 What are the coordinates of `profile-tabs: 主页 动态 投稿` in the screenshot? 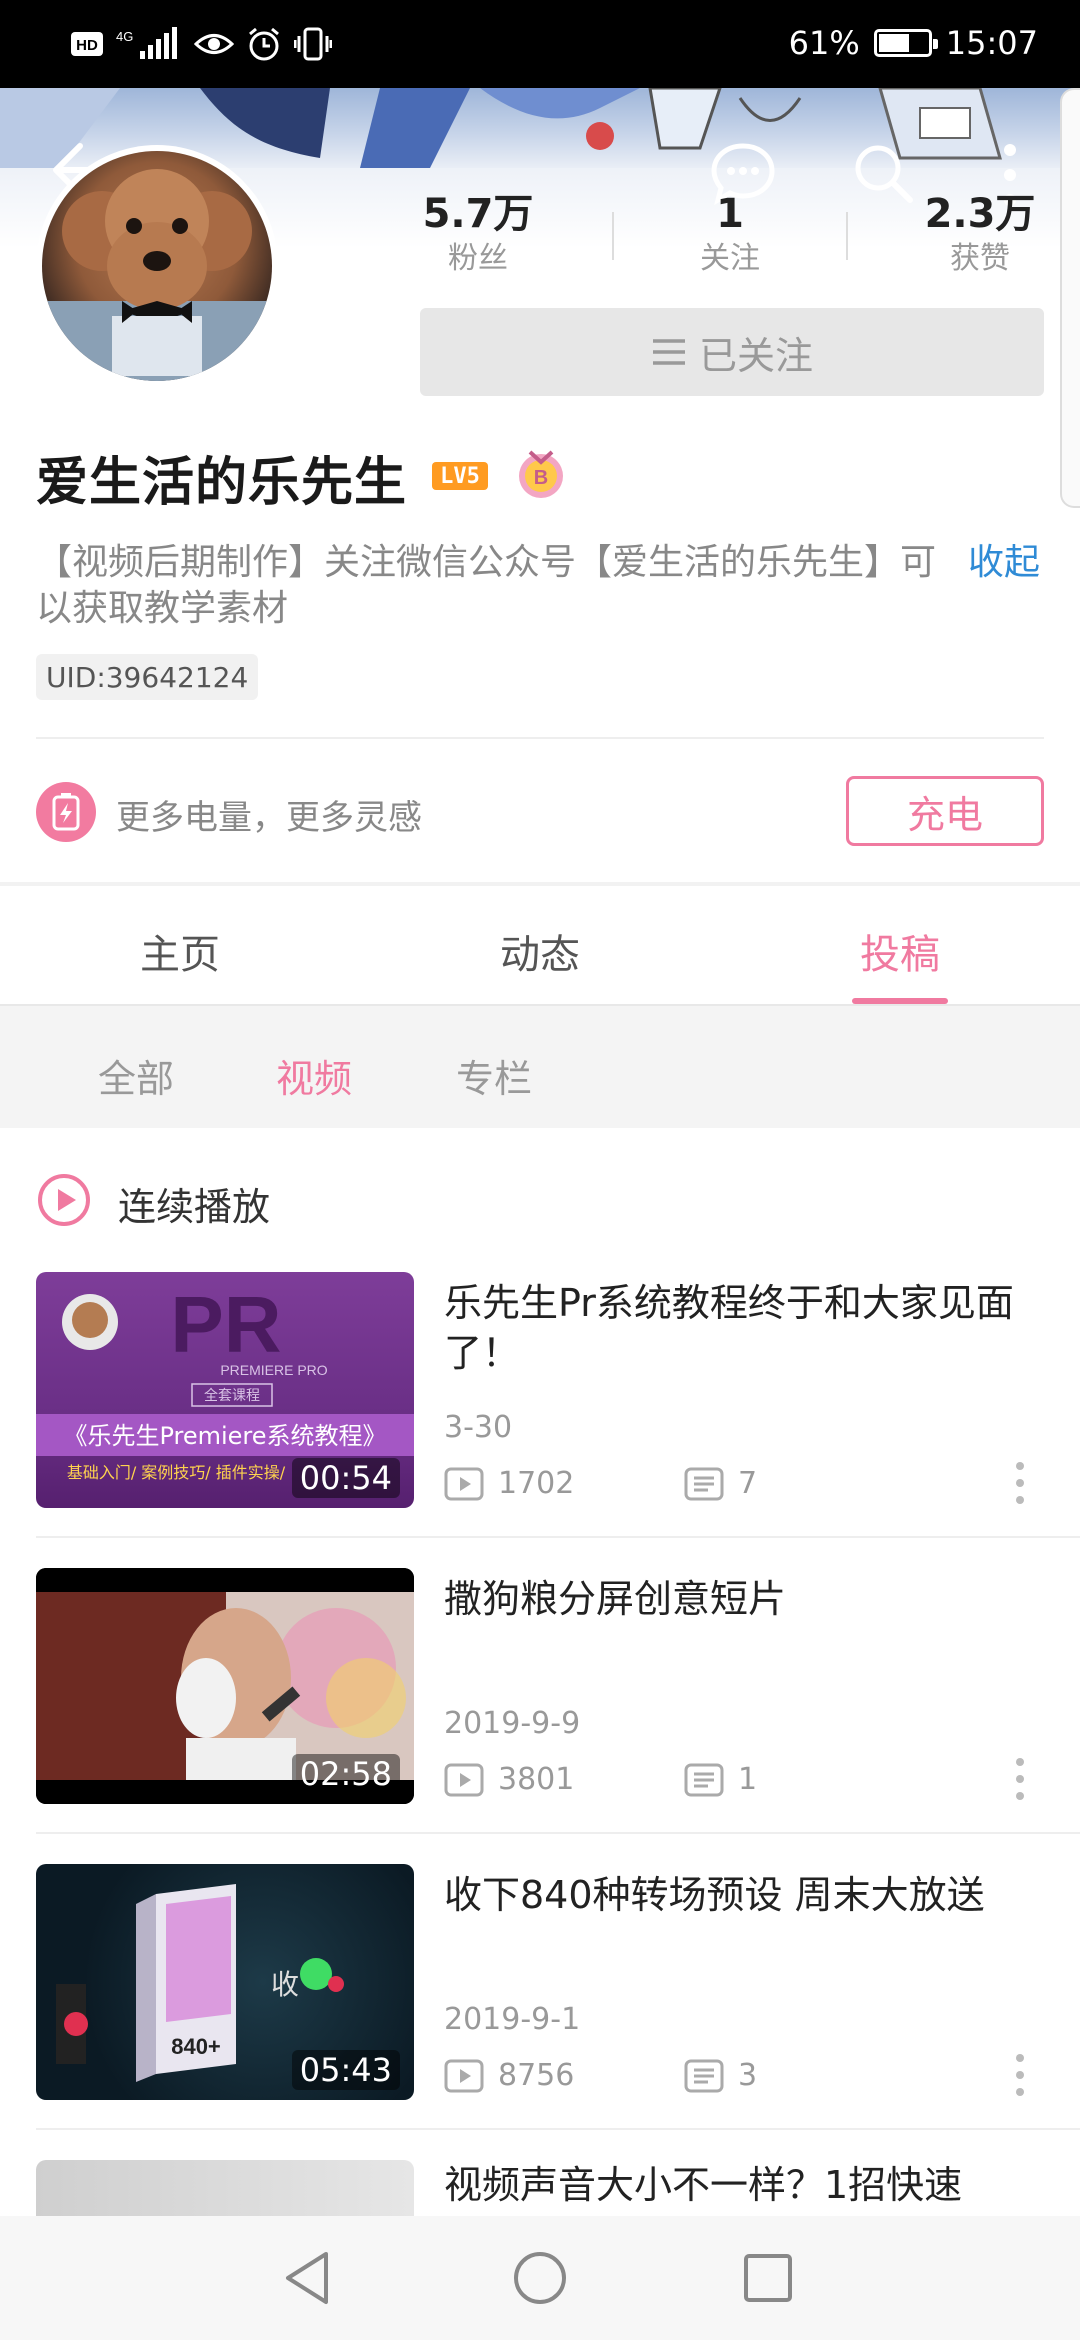 It's located at (540, 945).